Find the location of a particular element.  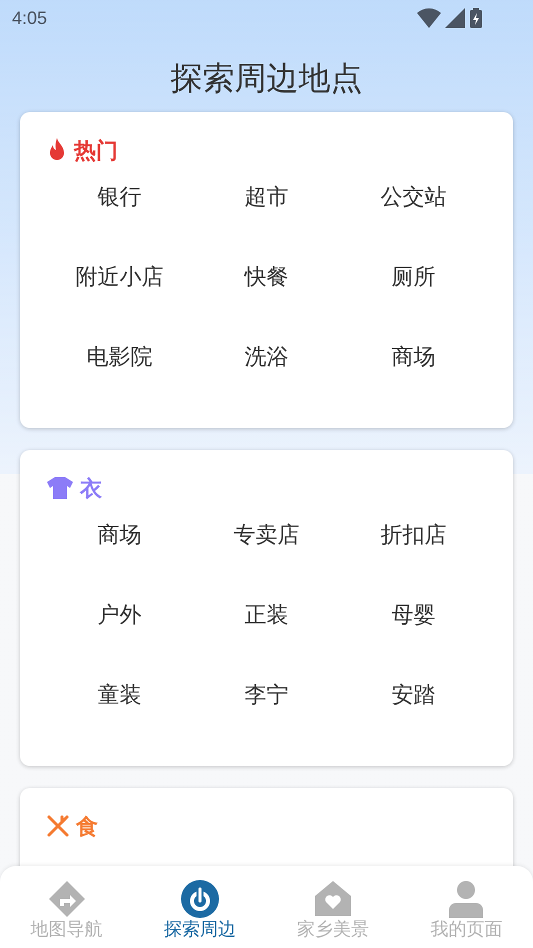

place-button: 安踏 is located at coordinates (413, 716).